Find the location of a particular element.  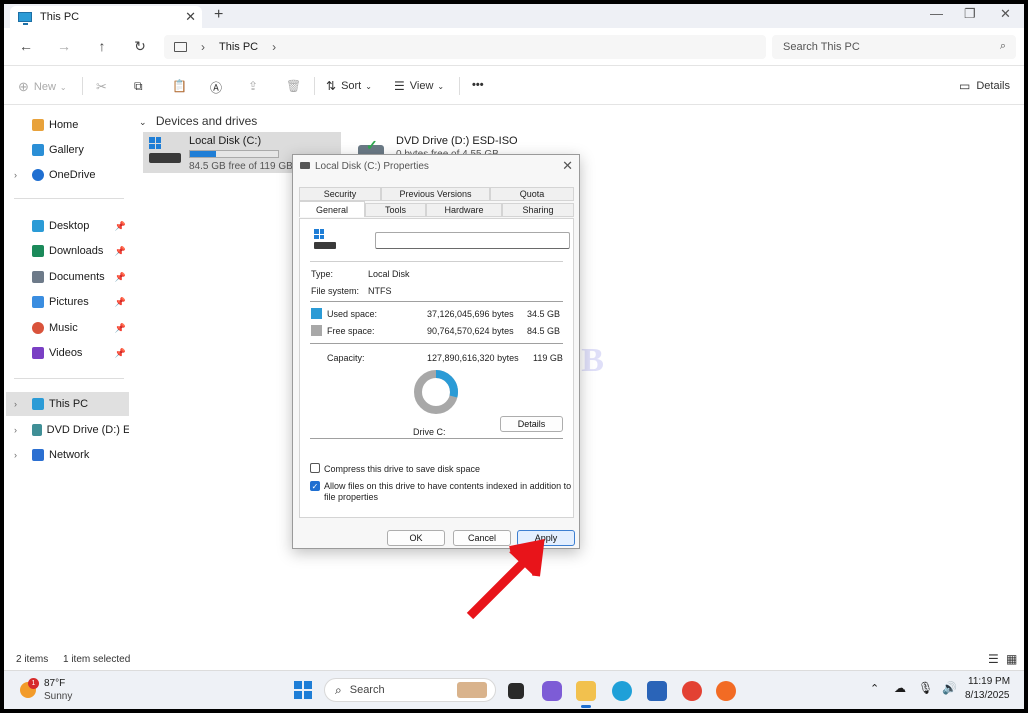

group-header: ⌄ Devices and drives is located at coordinates (198, 121).